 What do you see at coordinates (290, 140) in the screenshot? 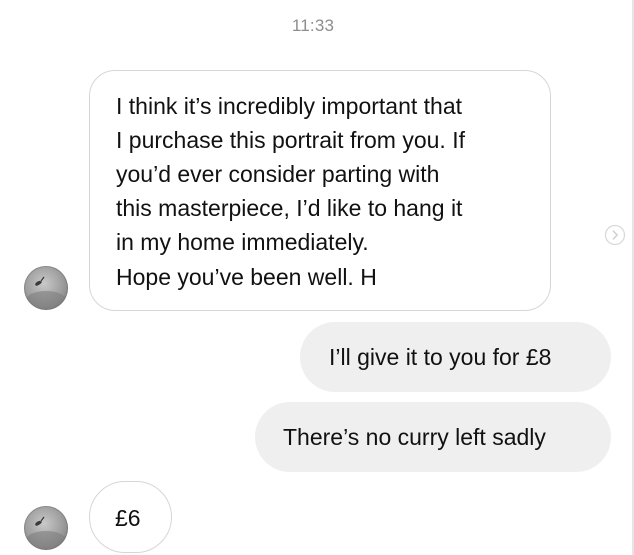
I see `message-text-line: I purchase this portrait from you. If` at bounding box center [290, 140].